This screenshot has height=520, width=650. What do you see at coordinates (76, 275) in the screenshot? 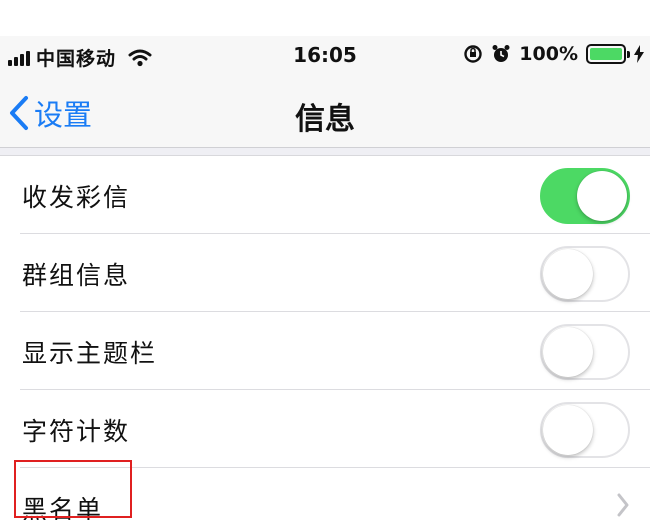
I see `setting-label: 群组信息` at bounding box center [76, 275].